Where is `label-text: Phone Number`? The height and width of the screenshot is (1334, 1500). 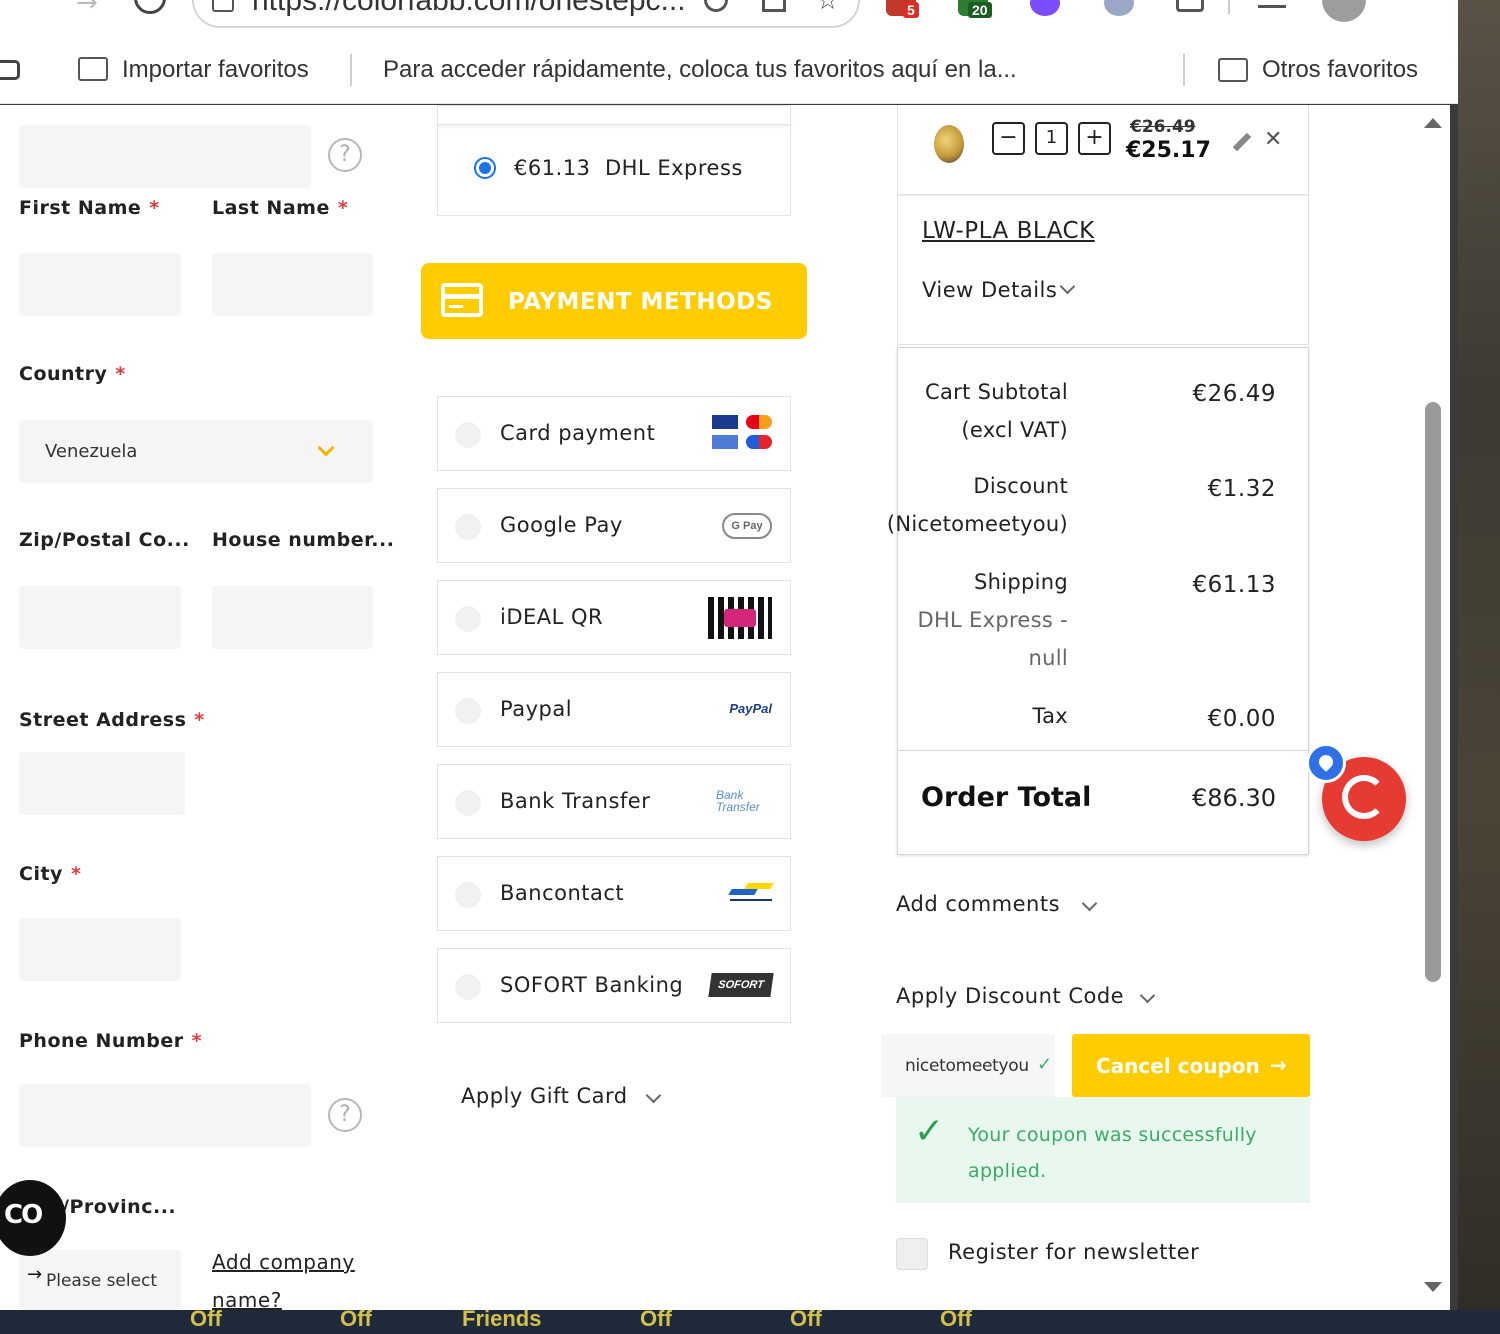
label-text: Phone Number is located at coordinates (101, 1041).